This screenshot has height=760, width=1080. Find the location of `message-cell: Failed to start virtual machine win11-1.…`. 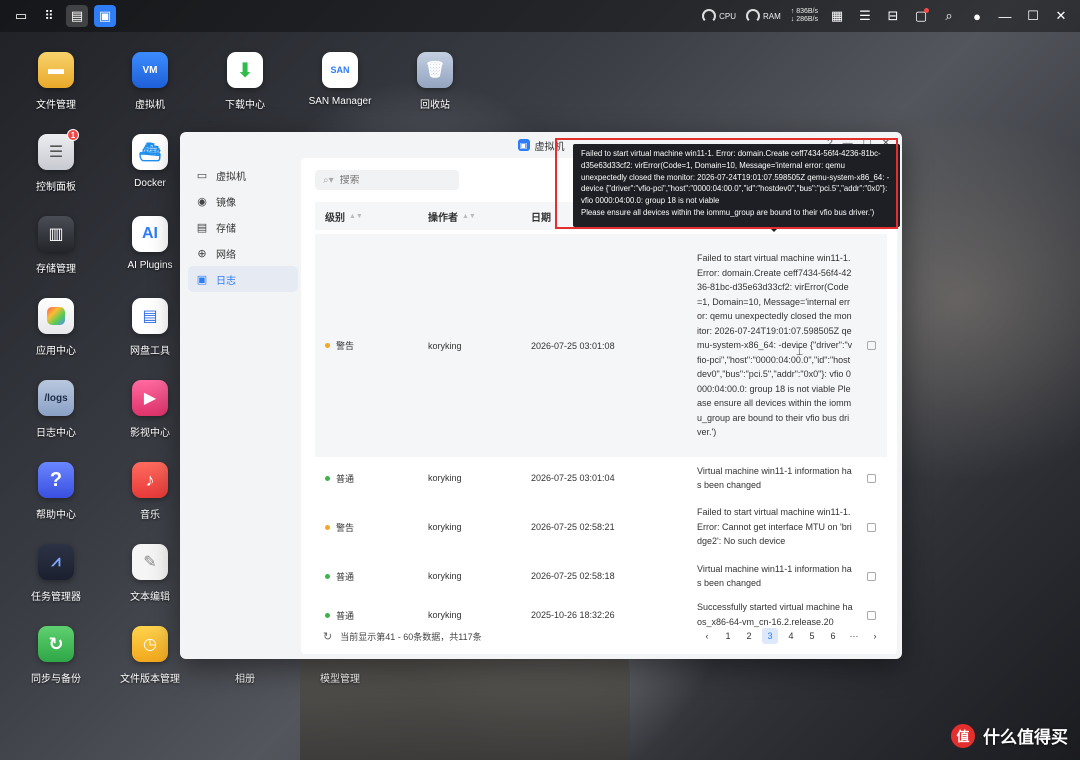

message-cell: Failed to start virtual machine win11-1.… is located at coordinates (775, 345).